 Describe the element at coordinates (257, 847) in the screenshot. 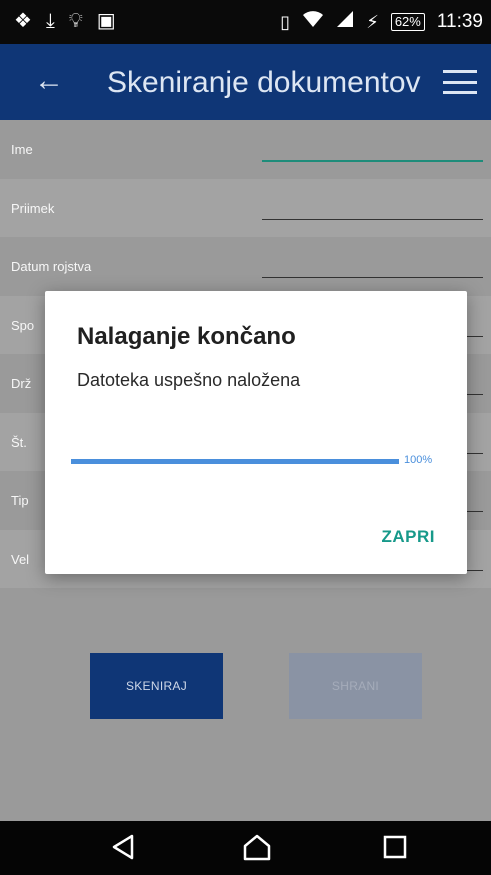

I see `home-nav-icon` at that location.